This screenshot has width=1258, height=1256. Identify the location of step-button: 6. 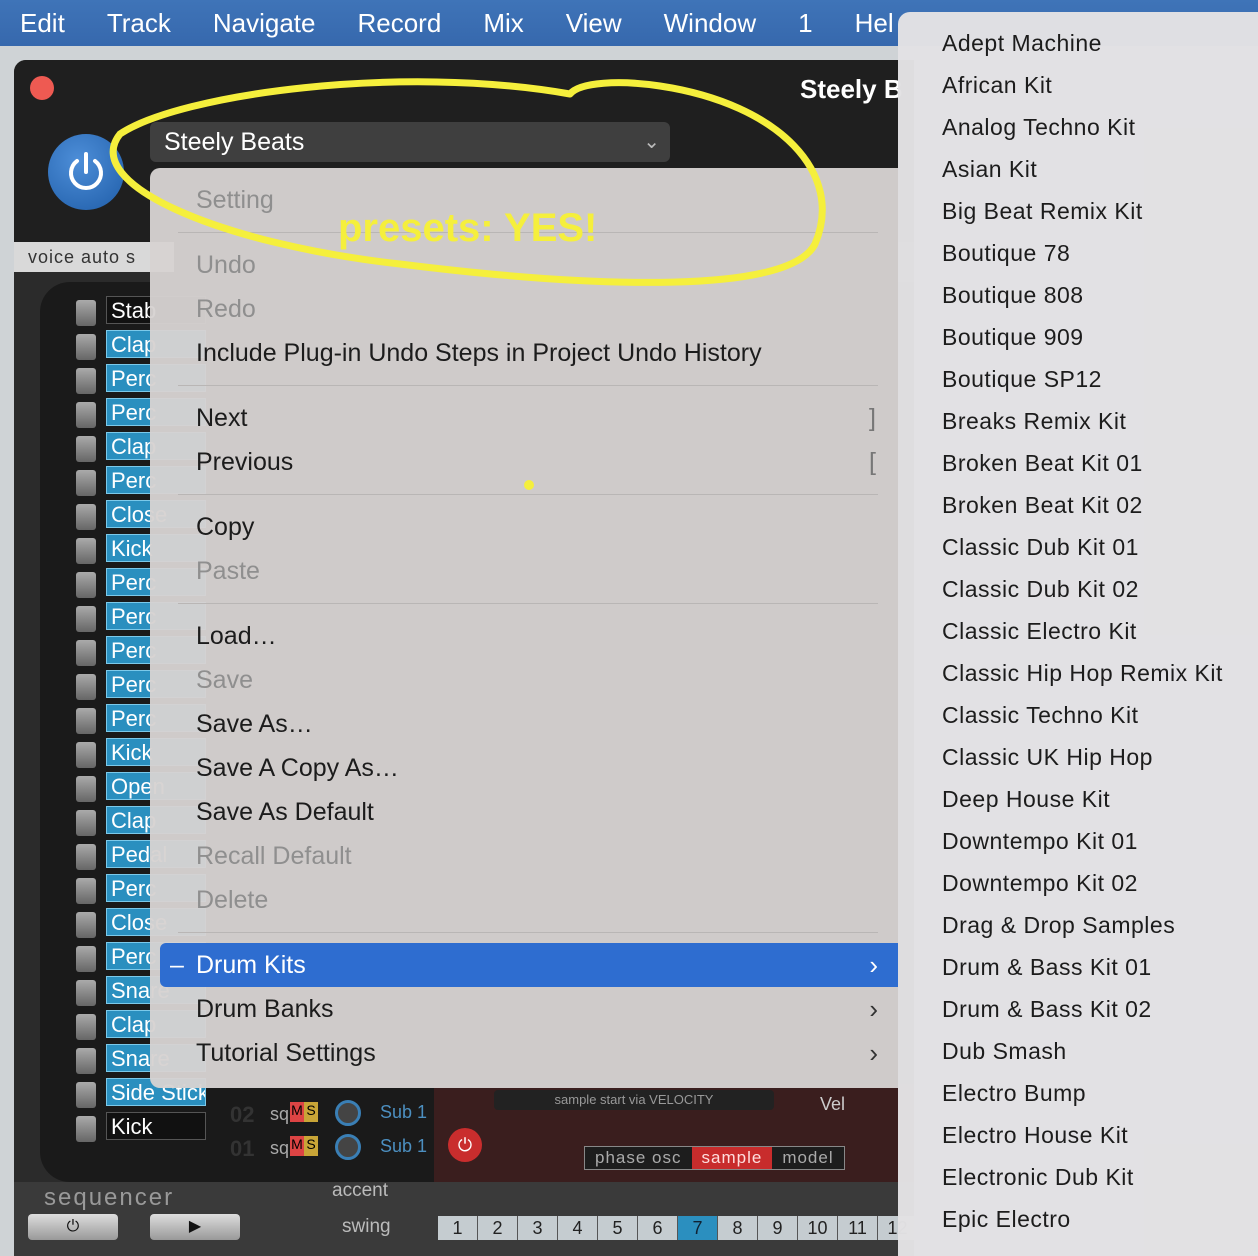
(658, 1228).